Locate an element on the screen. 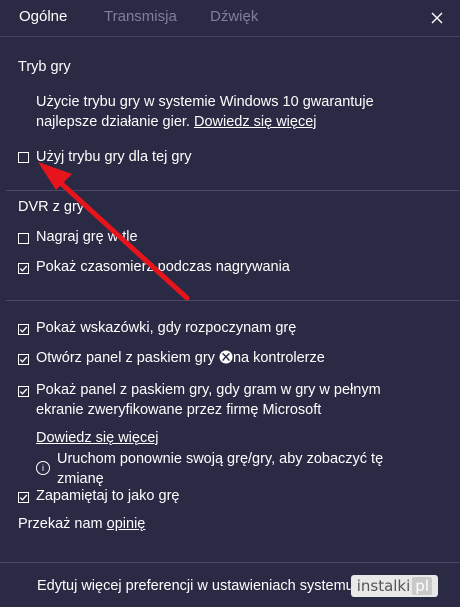 This screenshot has height=607, width=460. game-mode-description-text: najlepsze działanie gier. is located at coordinates (113, 122).